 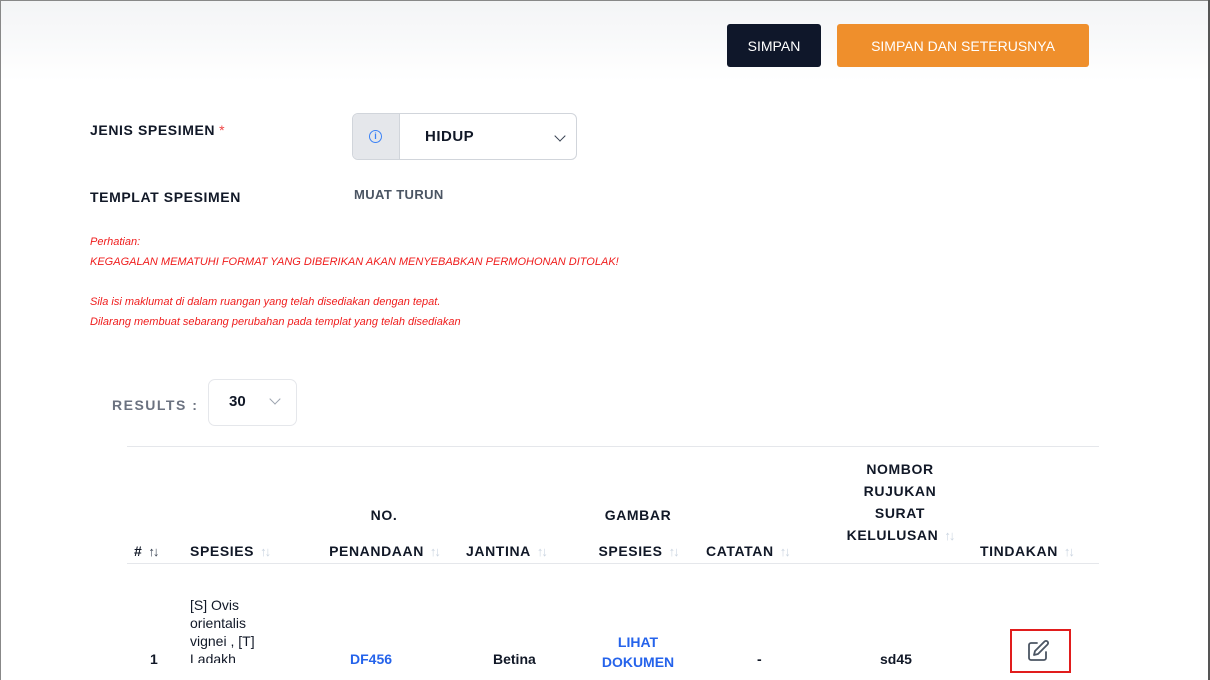 What do you see at coordinates (900, 469) in the screenshot?
I see `column-header-ref-line1: NOMBOR` at bounding box center [900, 469].